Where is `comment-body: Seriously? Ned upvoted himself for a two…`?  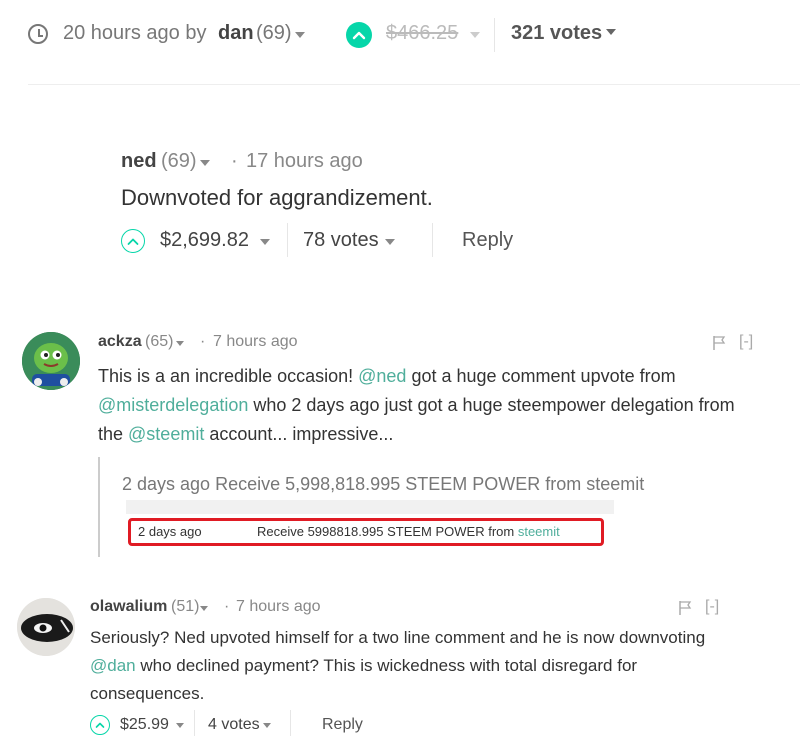
comment-body: Seriously? Ned upvoted himself for a two… is located at coordinates (435, 666).